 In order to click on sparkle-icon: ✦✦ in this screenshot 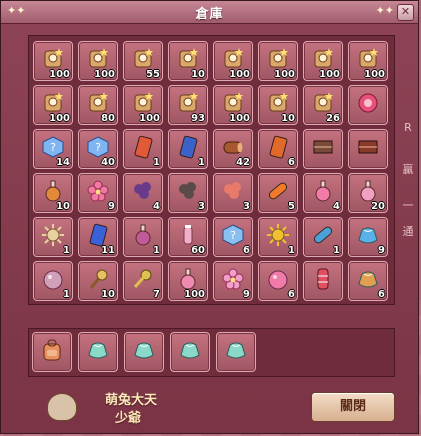, I will do `click(384, 10)`.